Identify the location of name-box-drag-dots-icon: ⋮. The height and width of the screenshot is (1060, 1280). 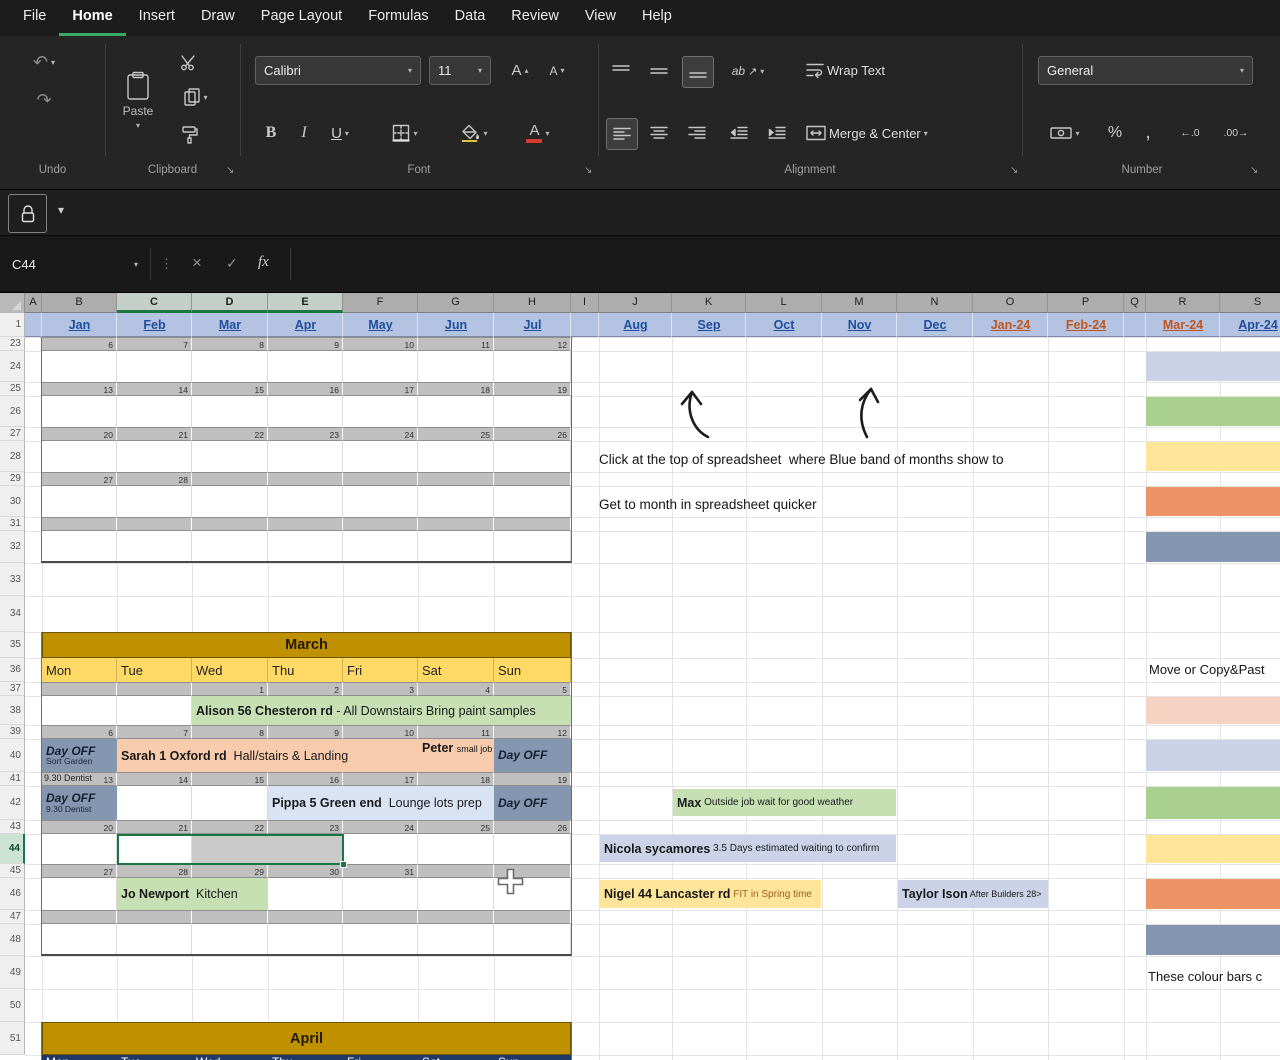
(166, 264).